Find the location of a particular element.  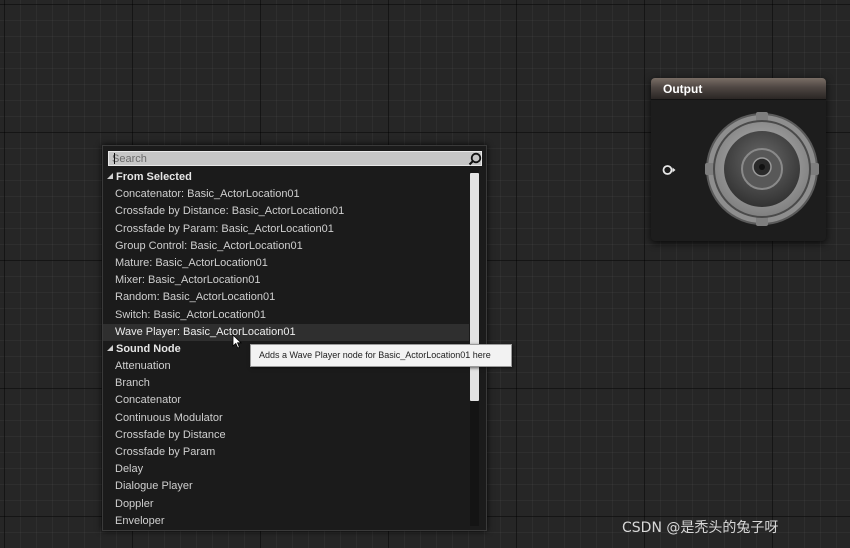

list-item: Branch is located at coordinates (286, 383).